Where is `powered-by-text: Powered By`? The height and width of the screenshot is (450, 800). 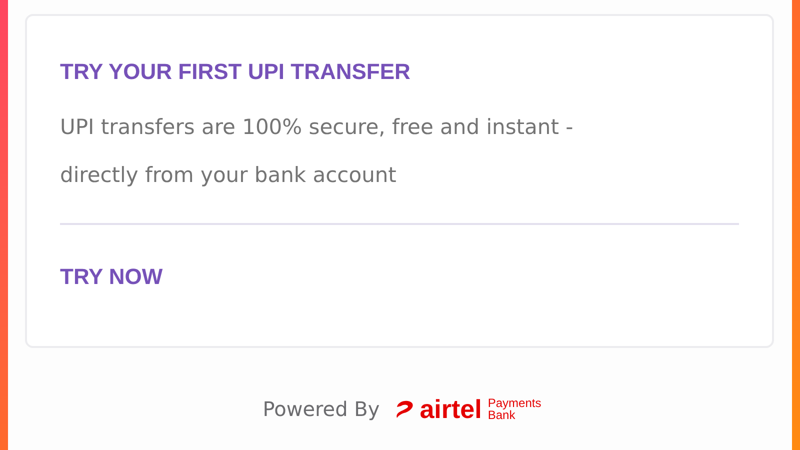
powered-by-text: Powered By is located at coordinates (321, 409).